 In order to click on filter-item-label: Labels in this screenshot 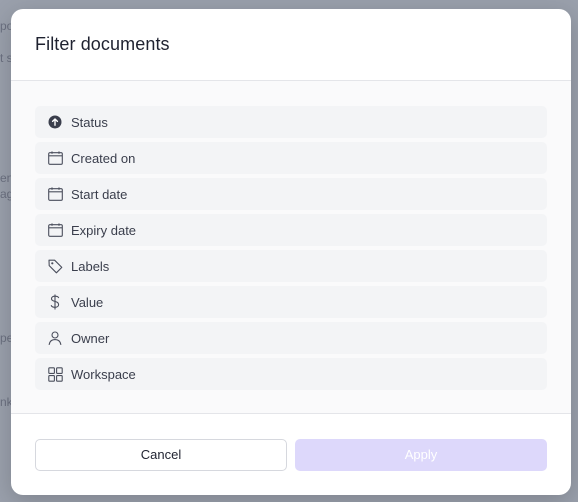, I will do `click(90, 266)`.